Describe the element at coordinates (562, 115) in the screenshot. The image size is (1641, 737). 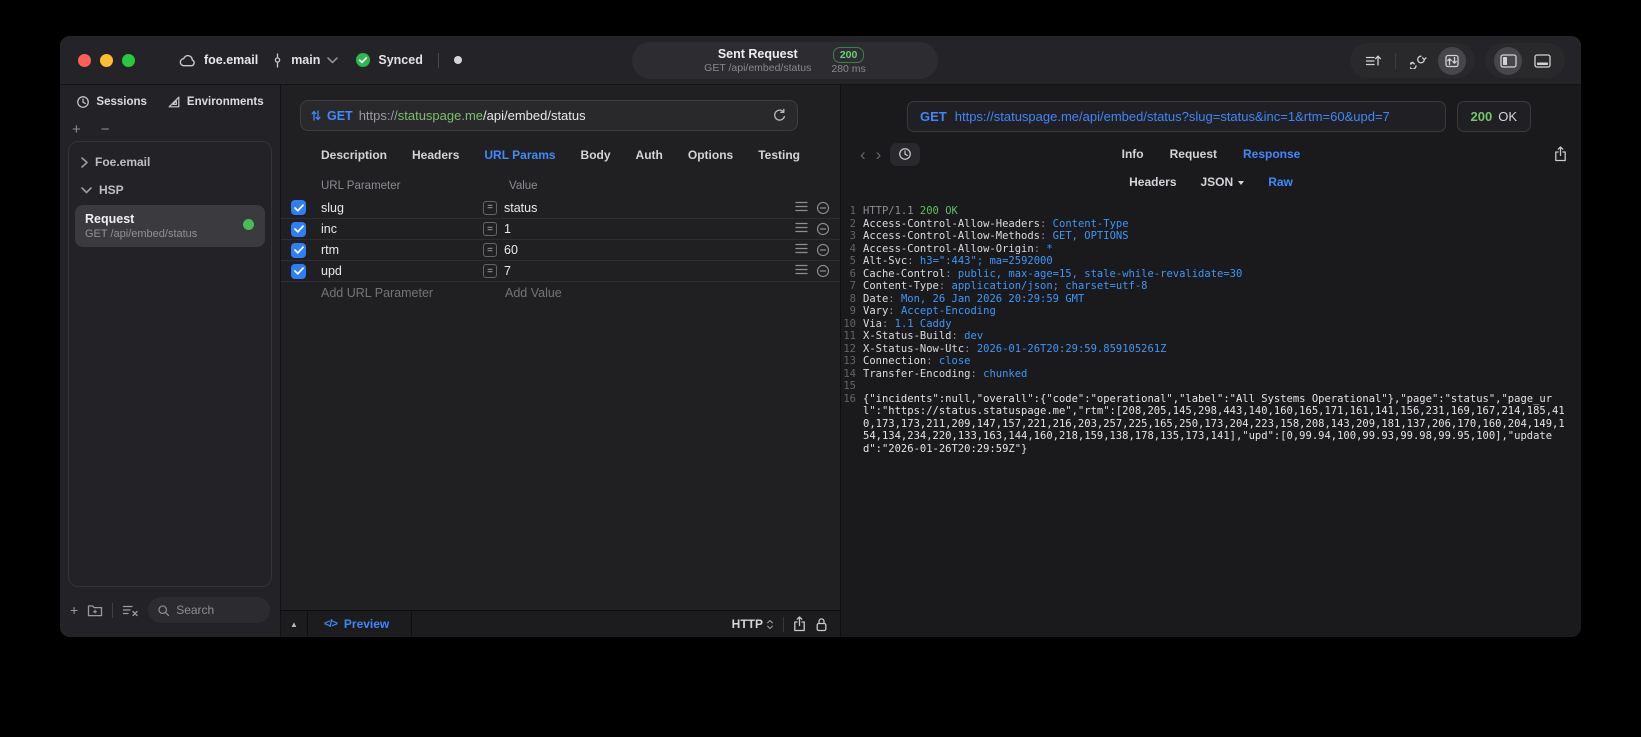
I see `request-url: https://statuspage.me/api/embed/status` at that location.